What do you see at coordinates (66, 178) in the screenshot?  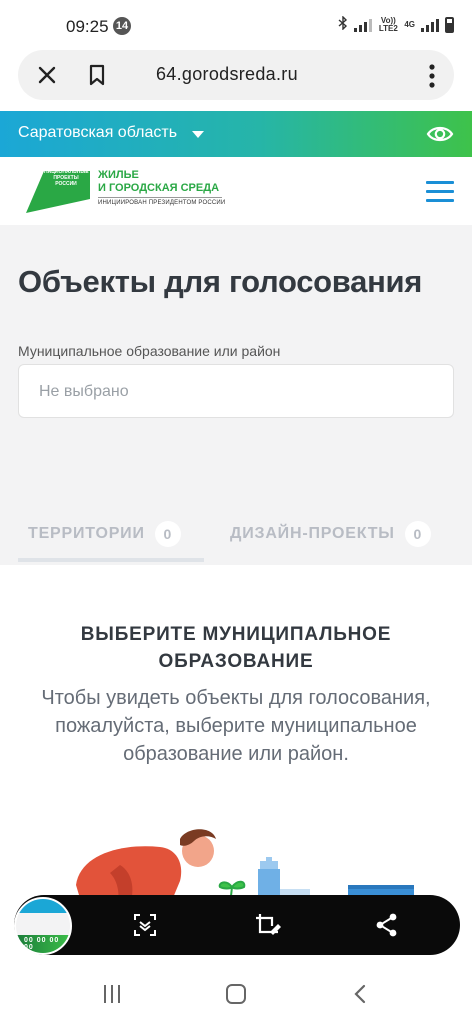 I see `logo-mark-text: НАЦИОНАЛЬНЫЕ ПРОЕКТЫ РОССИИ` at bounding box center [66, 178].